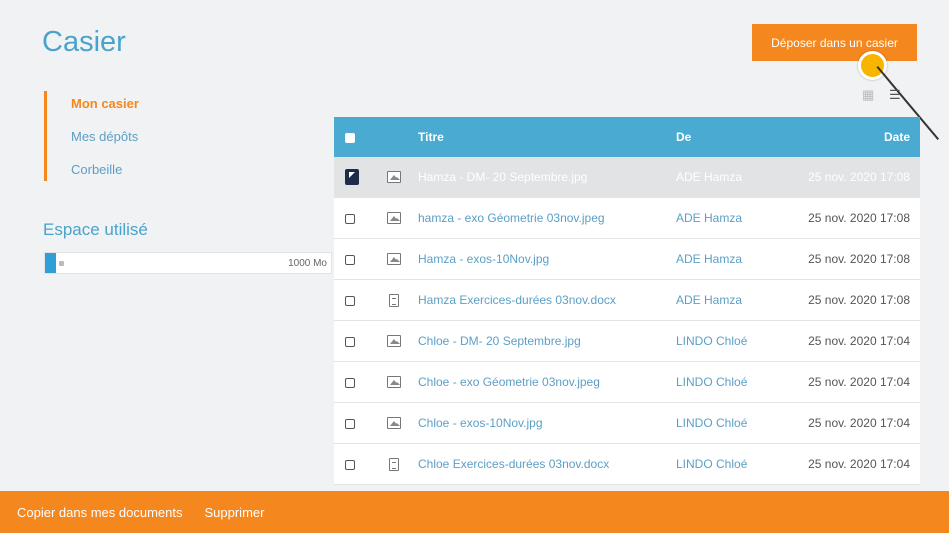 The height and width of the screenshot is (533, 949). What do you see at coordinates (105, 108) in the screenshot?
I see `sidebar-item-mon-casier: Mon casier` at bounding box center [105, 108].